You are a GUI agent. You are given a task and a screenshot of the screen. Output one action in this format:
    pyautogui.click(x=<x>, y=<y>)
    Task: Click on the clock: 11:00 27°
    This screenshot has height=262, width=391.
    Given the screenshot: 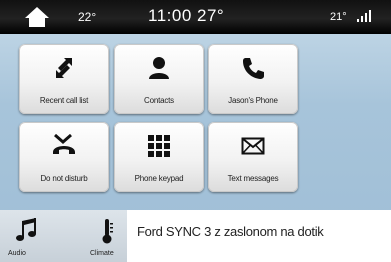 What is the action you would take?
    pyautogui.click(x=186, y=15)
    